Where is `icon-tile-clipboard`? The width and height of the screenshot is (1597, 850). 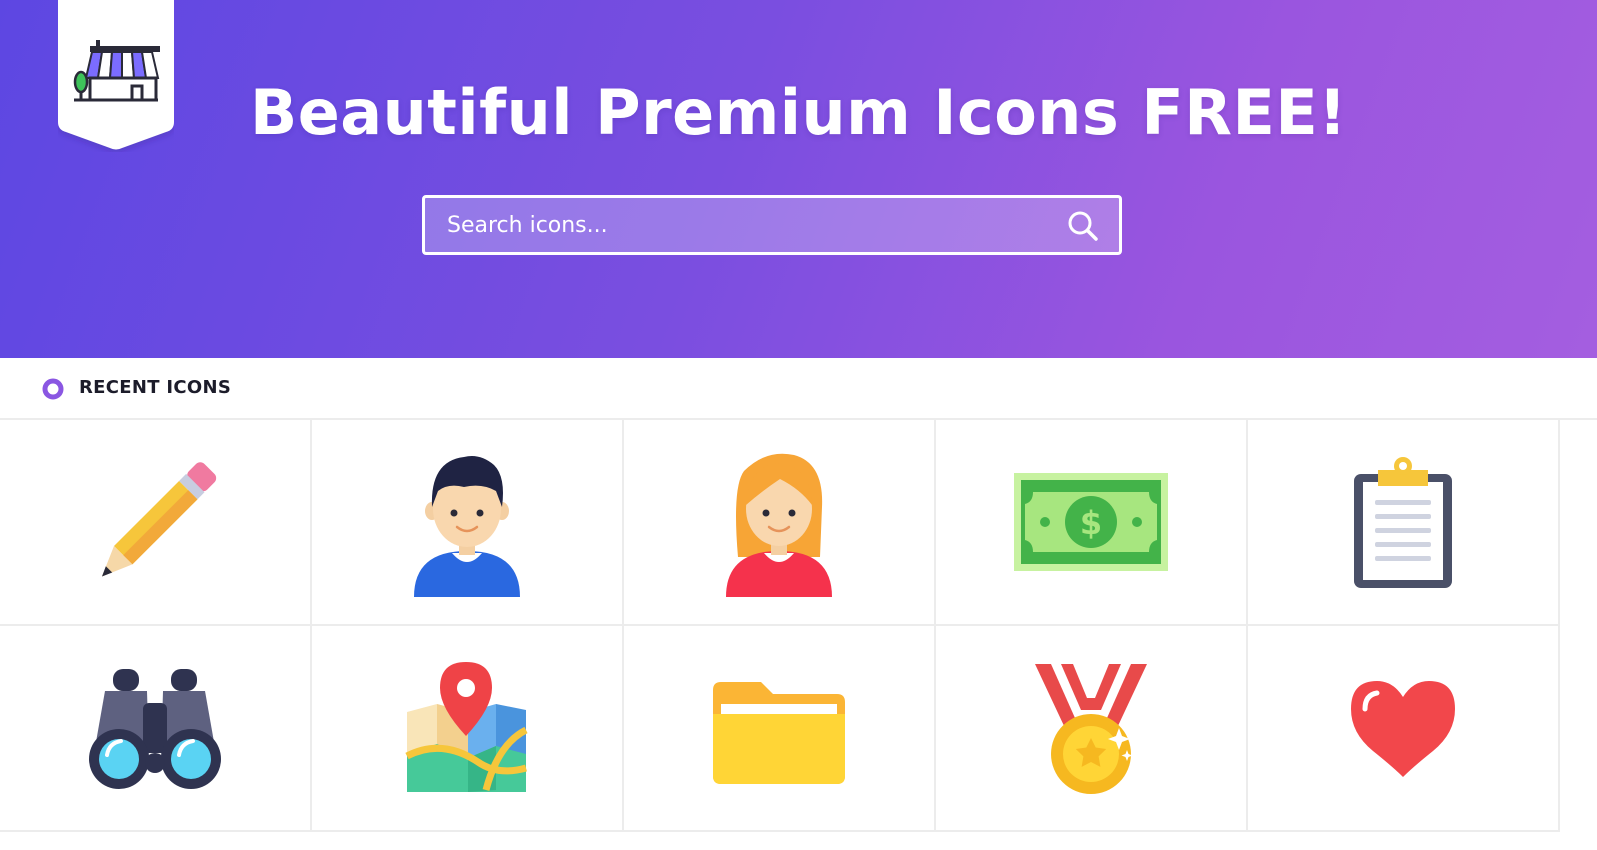 icon-tile-clipboard is located at coordinates (1404, 523).